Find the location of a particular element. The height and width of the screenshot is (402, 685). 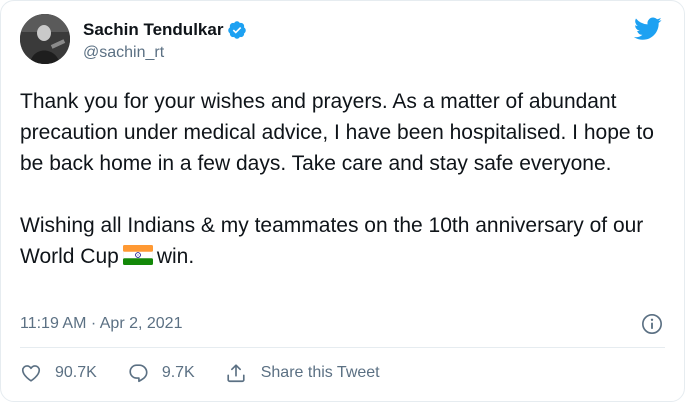

reply-icon is located at coordinates (138, 373).